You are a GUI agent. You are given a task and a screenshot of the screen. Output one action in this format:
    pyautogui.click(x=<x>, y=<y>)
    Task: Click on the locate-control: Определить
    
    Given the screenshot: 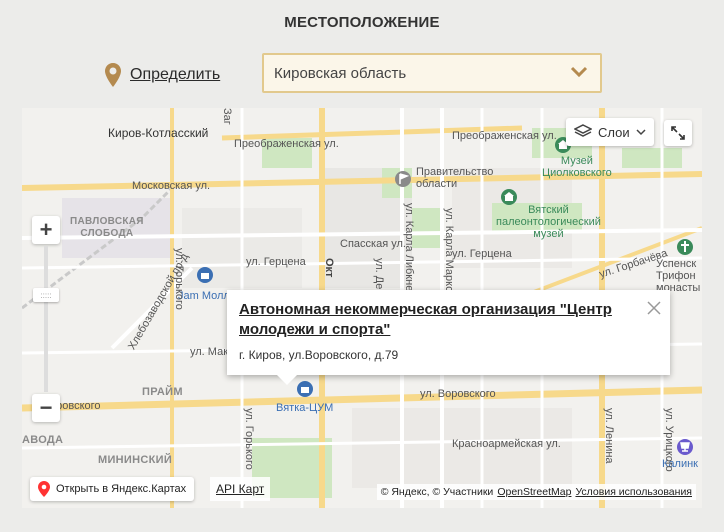 What is the action you would take?
    pyautogui.click(x=162, y=75)
    